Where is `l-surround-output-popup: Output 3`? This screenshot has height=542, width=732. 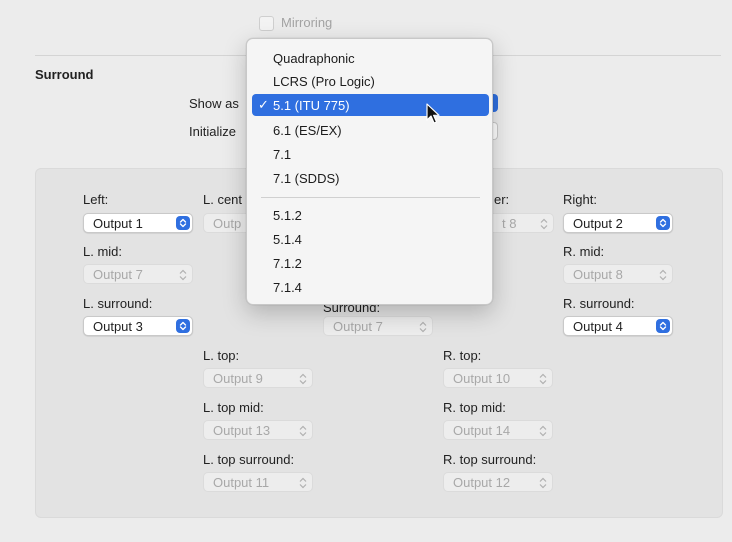 l-surround-output-popup: Output 3 is located at coordinates (138, 326).